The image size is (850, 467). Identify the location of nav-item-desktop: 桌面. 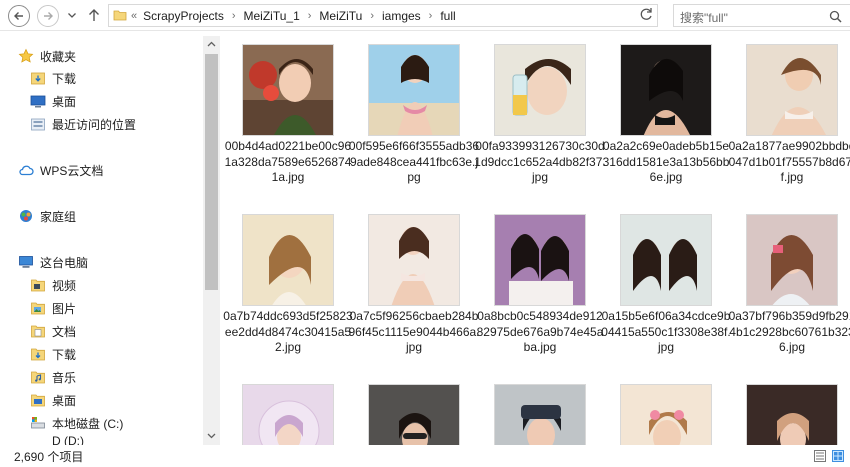
(53, 101).